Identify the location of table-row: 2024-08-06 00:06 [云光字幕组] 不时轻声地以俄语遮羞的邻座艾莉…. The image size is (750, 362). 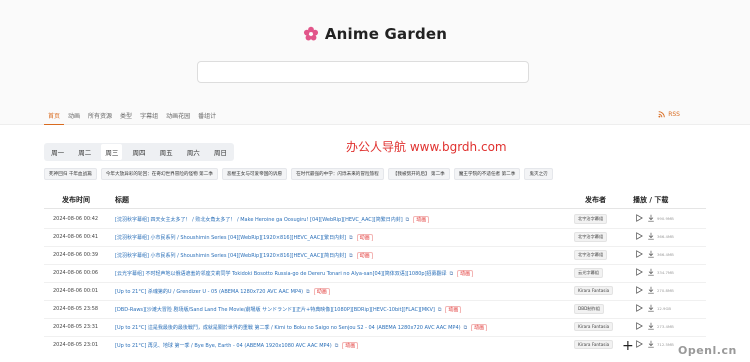
(375, 273).